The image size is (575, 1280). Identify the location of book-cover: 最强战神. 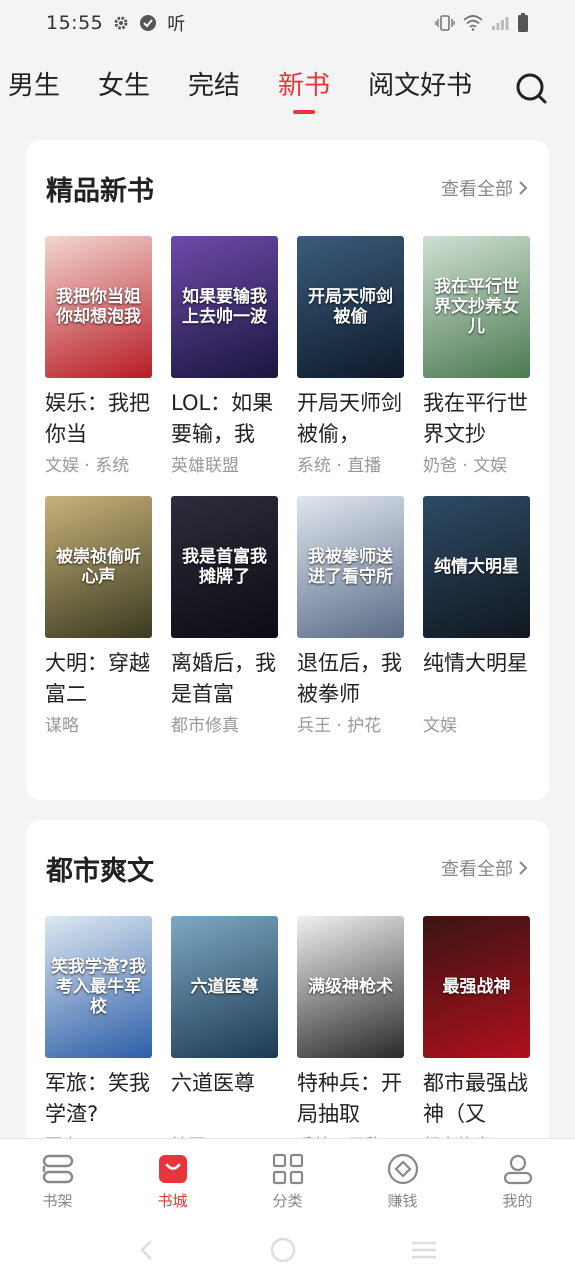
(476, 987).